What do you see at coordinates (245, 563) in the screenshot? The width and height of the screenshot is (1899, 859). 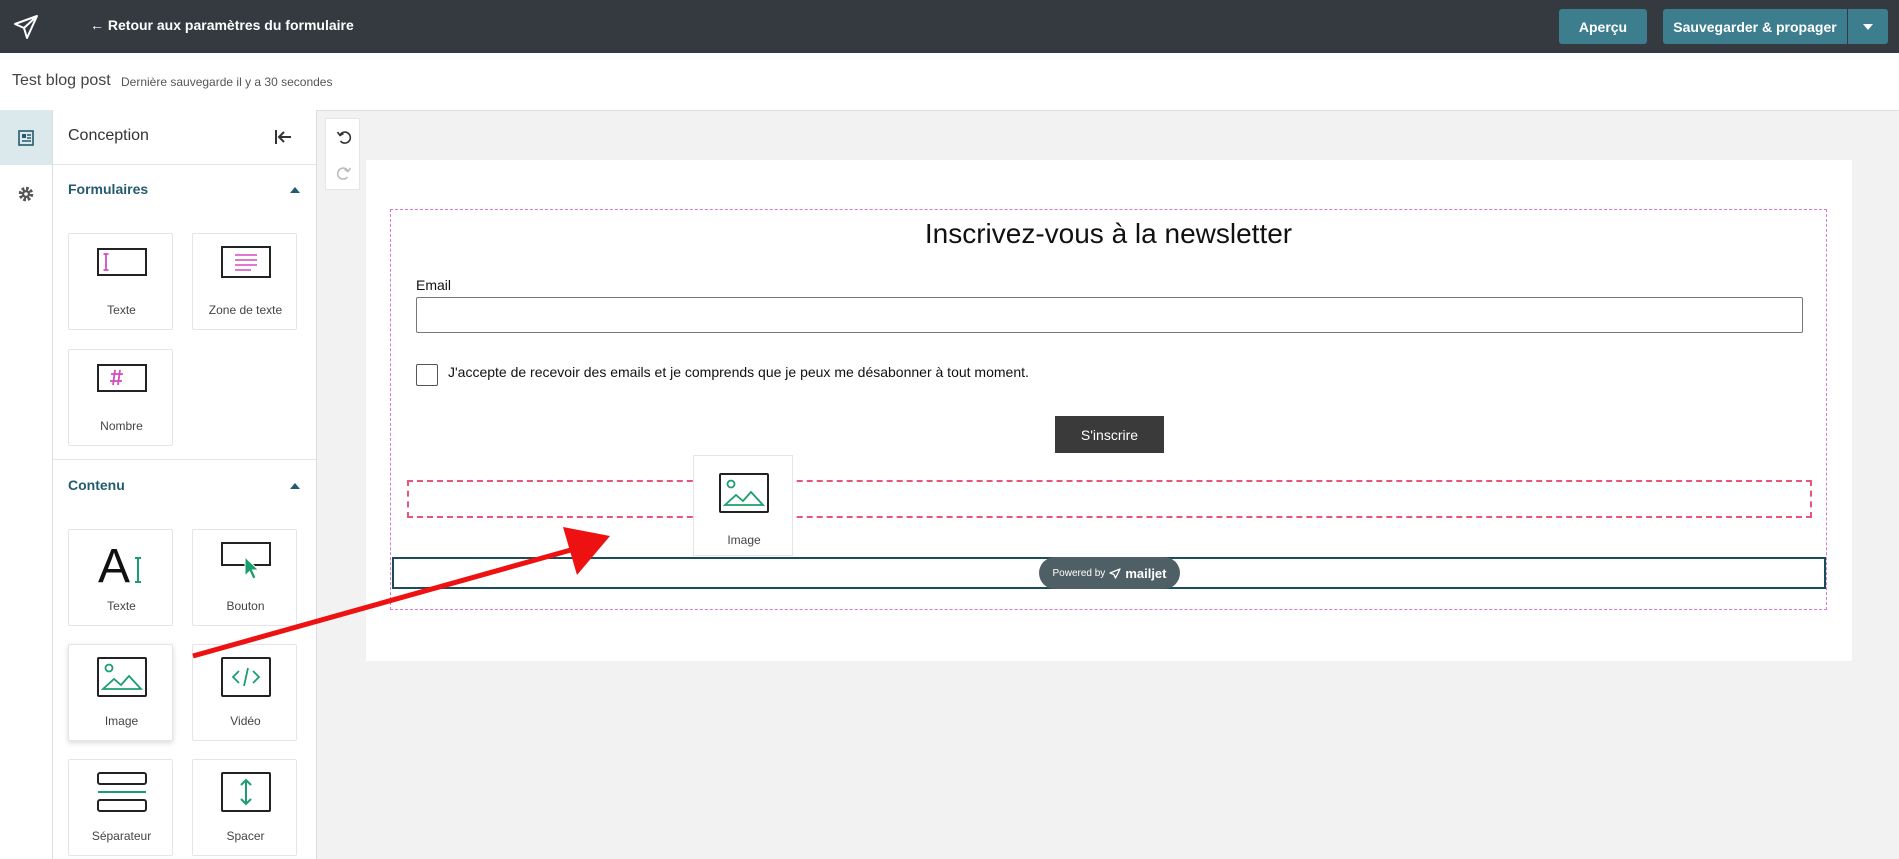 I see `button-block-icon` at bounding box center [245, 563].